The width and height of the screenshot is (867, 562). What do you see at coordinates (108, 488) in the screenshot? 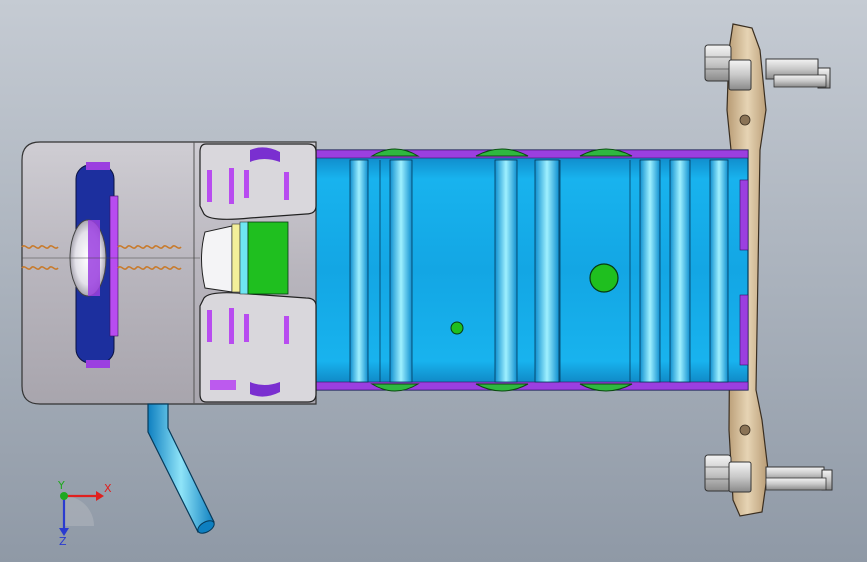
I see `x-axis-label: X` at bounding box center [108, 488].